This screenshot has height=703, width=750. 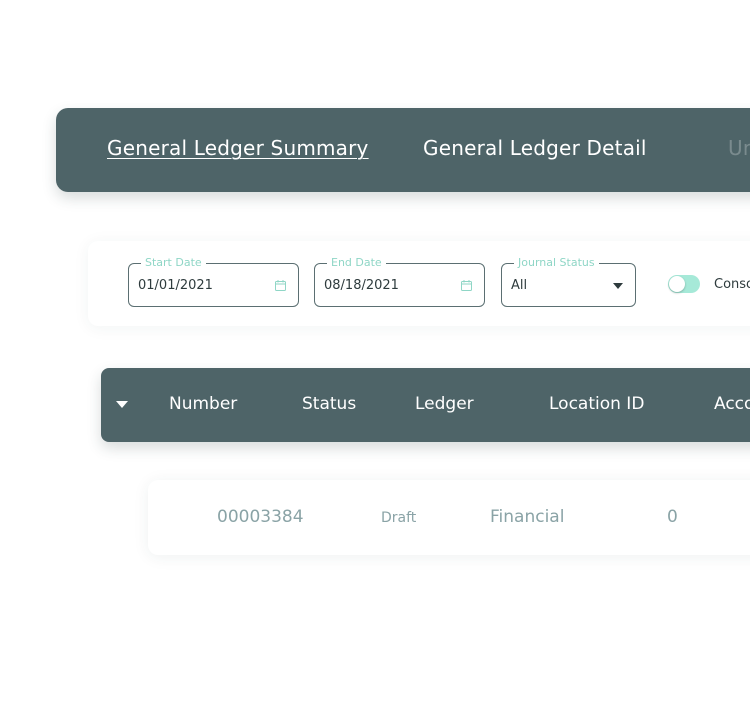 What do you see at coordinates (527, 517) in the screenshot?
I see `cell-ledger: Financial` at bounding box center [527, 517].